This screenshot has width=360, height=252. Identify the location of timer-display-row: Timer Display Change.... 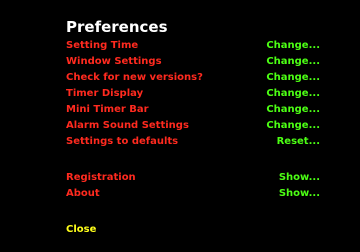
(193, 93).